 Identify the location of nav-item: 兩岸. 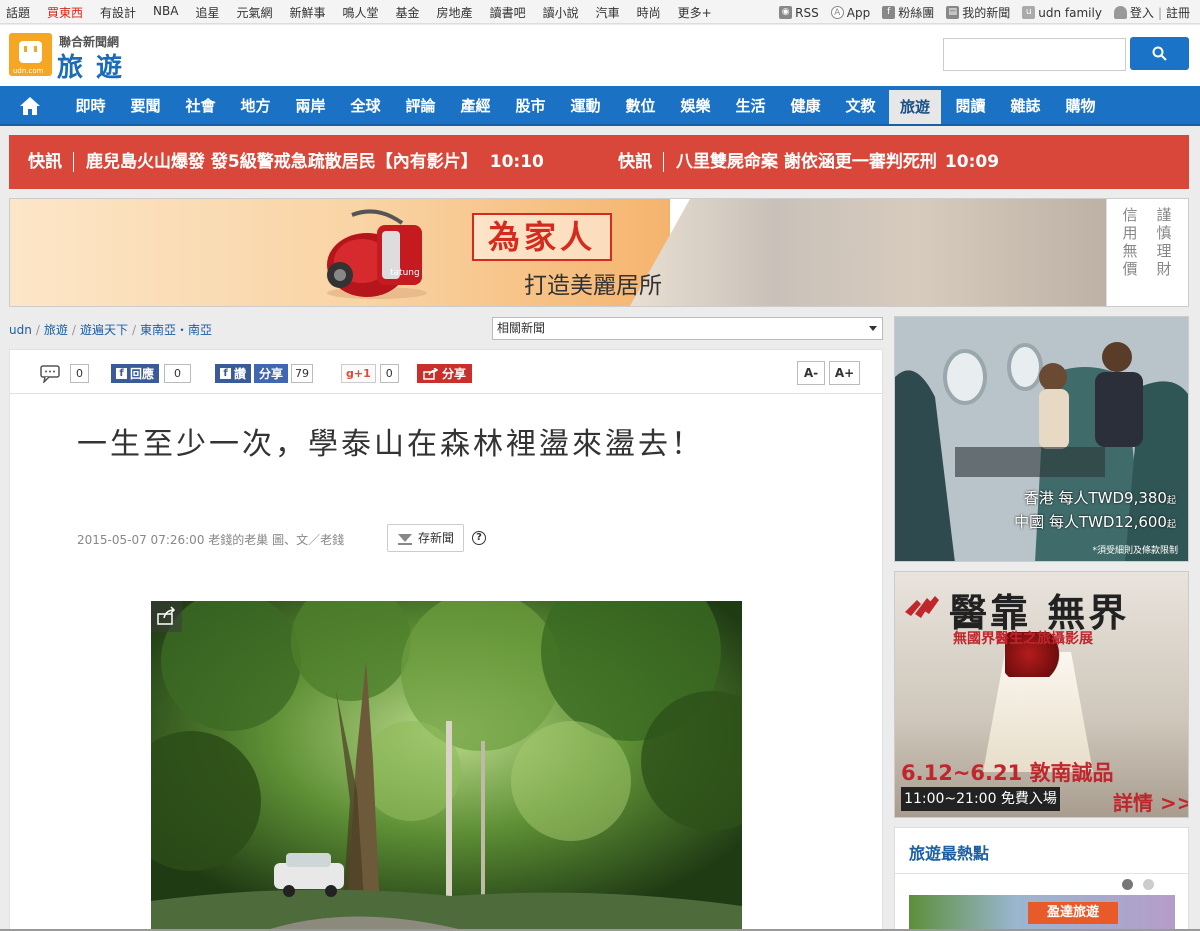
(310, 106).